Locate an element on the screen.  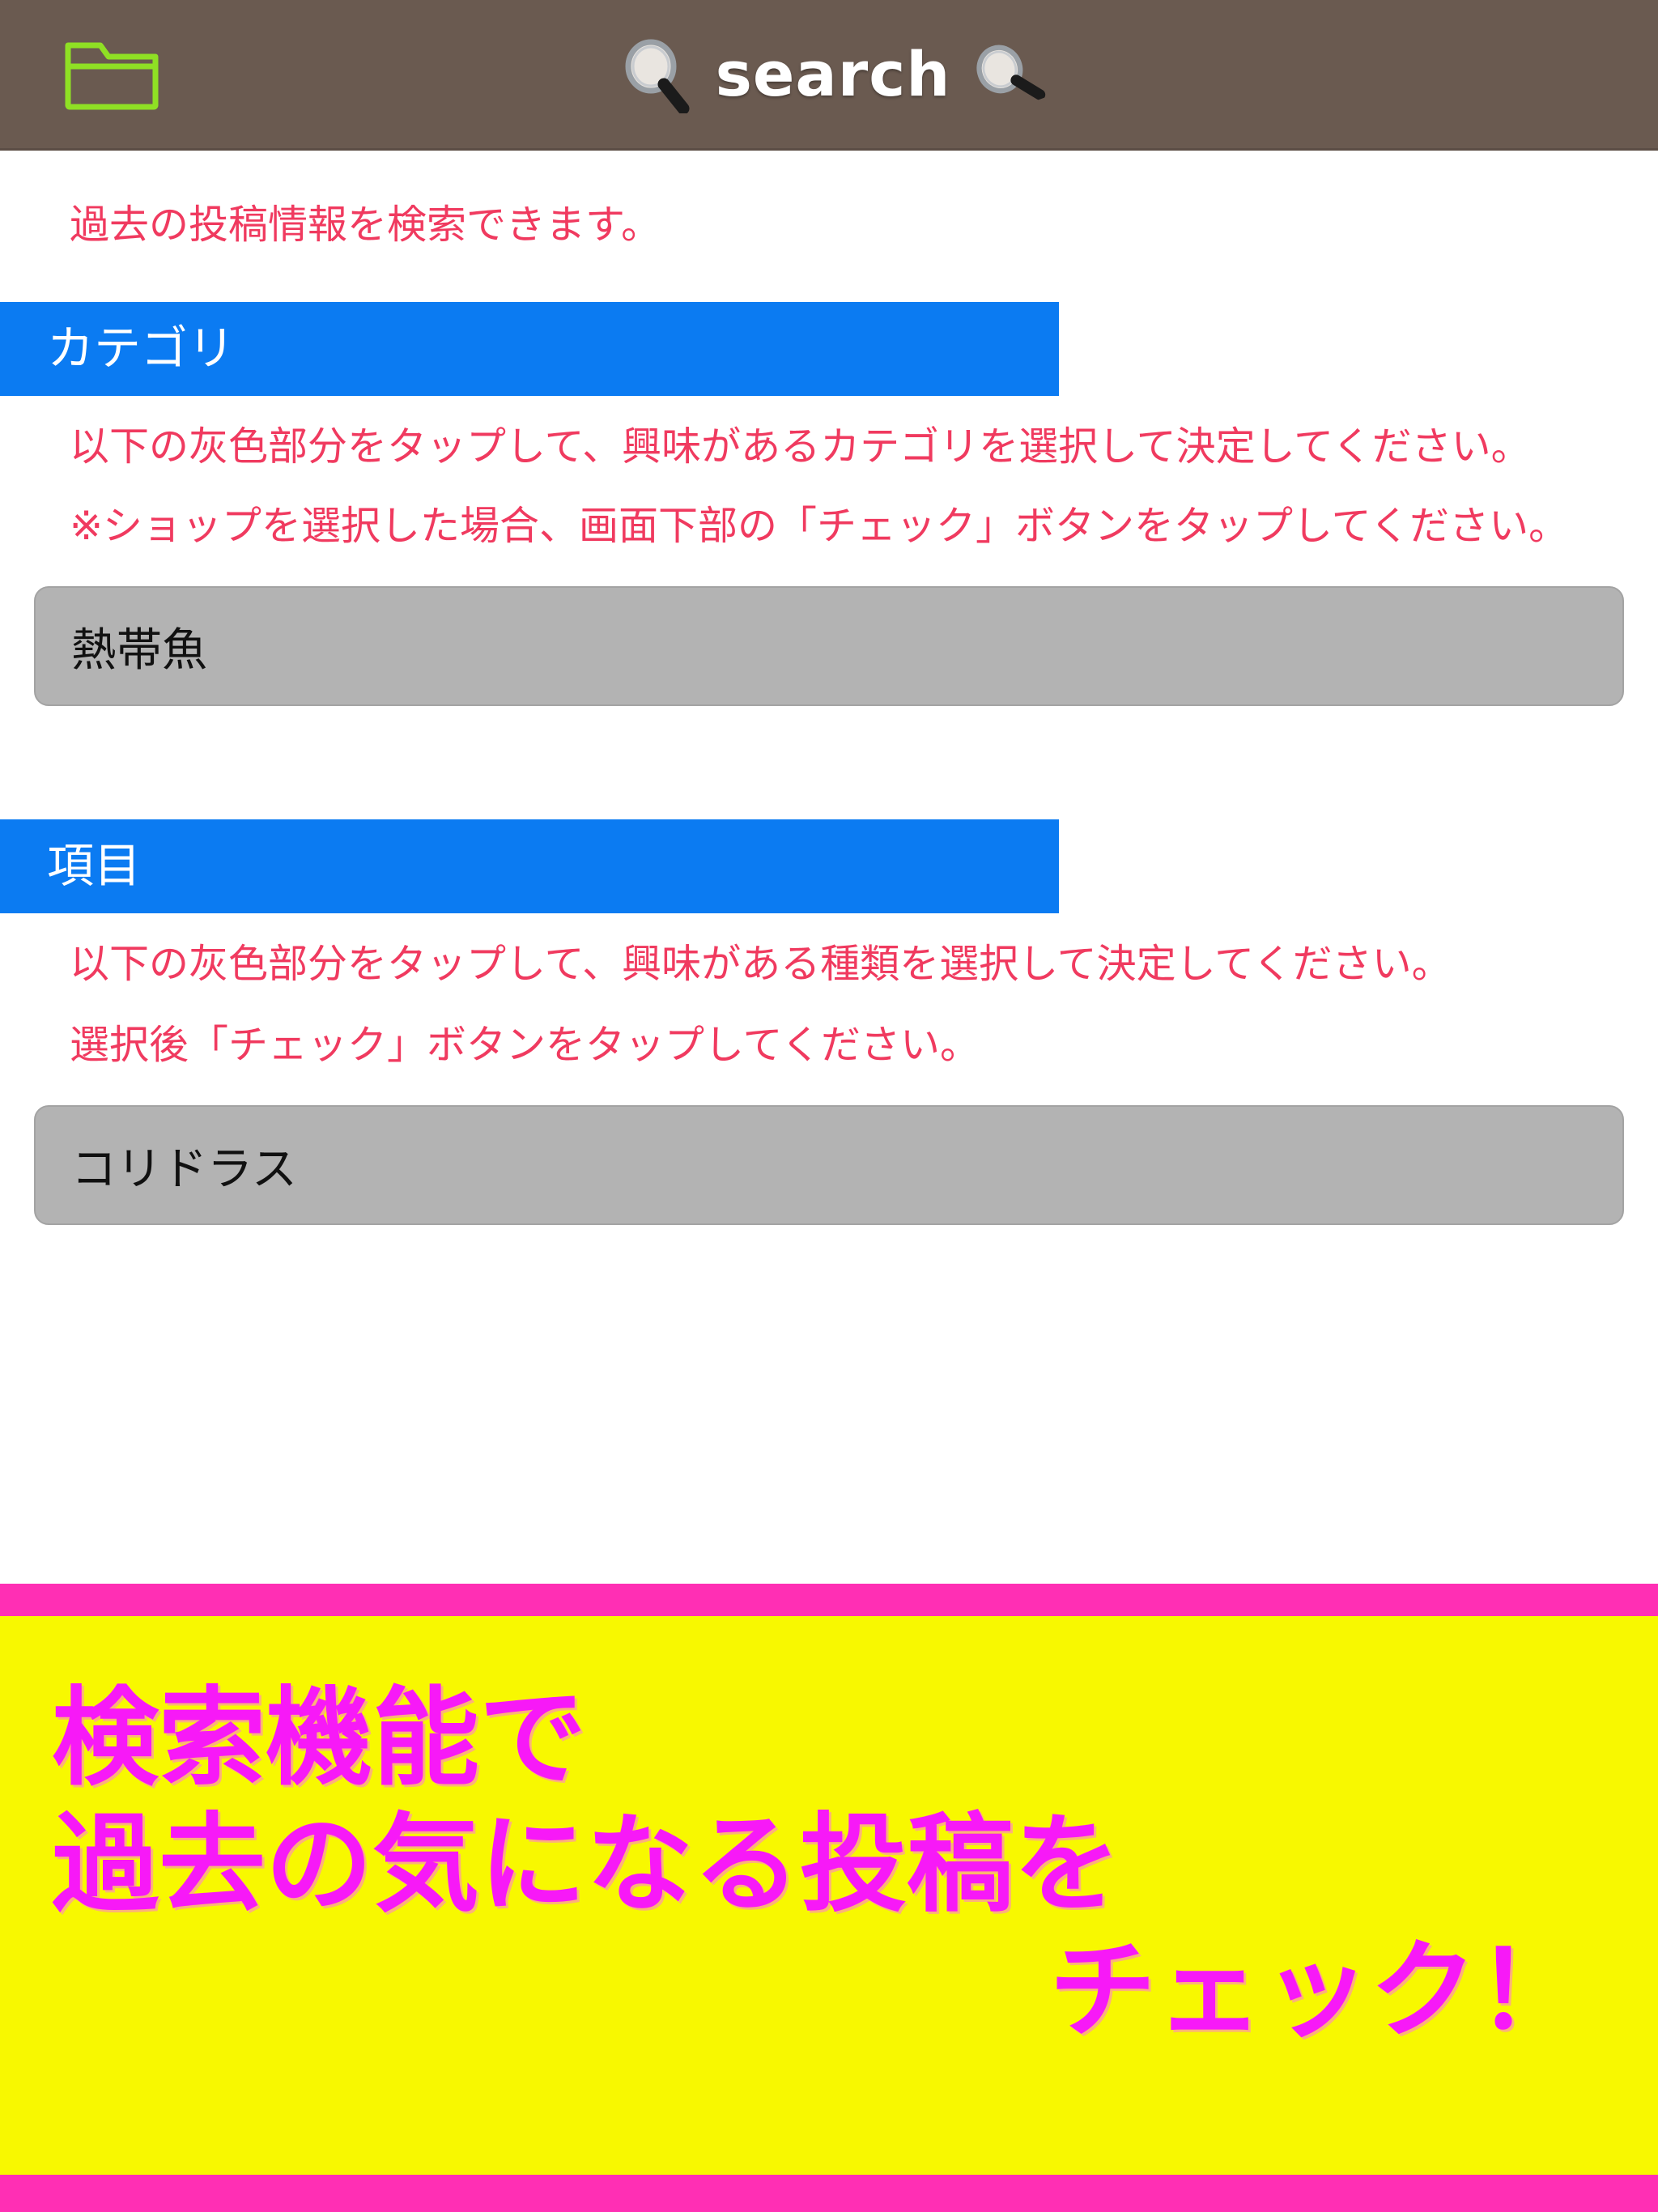
category-select: 熱帯魚 is located at coordinates (829, 647).